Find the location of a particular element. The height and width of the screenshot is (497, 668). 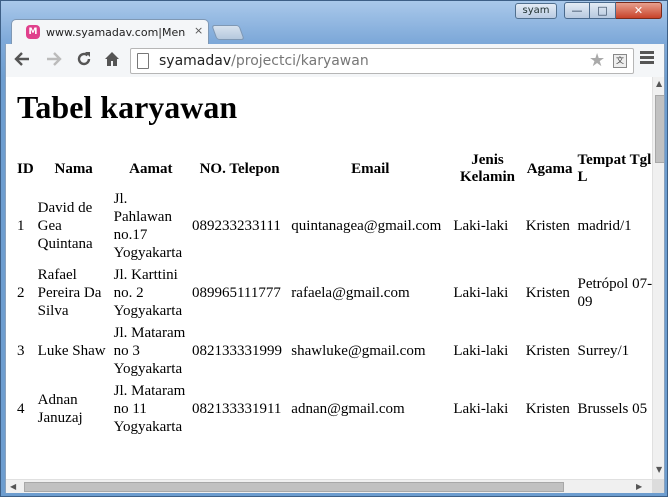

maximize-button: □ is located at coordinates (603, 10).